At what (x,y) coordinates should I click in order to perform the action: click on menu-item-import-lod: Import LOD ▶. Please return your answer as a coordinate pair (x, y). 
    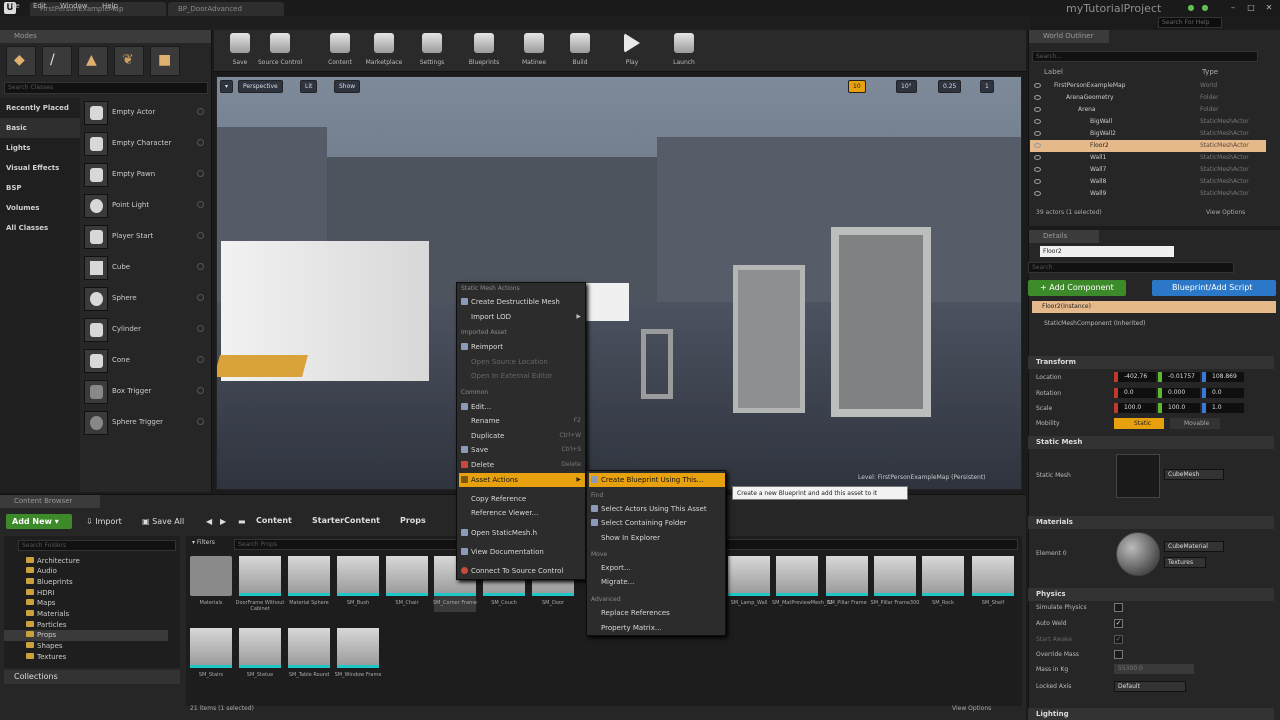
    Looking at the image, I should click on (522, 317).